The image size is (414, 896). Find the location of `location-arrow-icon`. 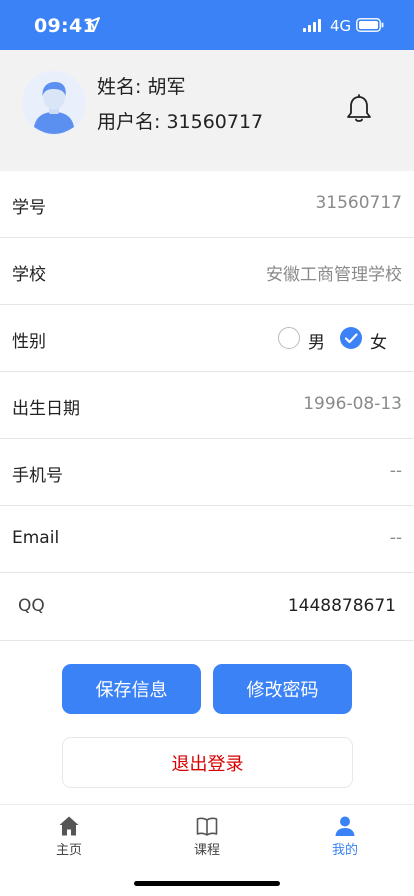

location-arrow-icon is located at coordinates (93, 24).